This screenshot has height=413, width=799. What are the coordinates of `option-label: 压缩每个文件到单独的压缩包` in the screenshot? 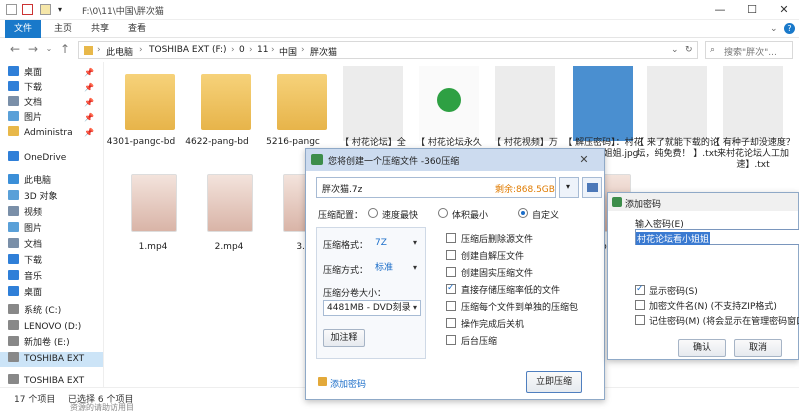 It's located at (519, 306).